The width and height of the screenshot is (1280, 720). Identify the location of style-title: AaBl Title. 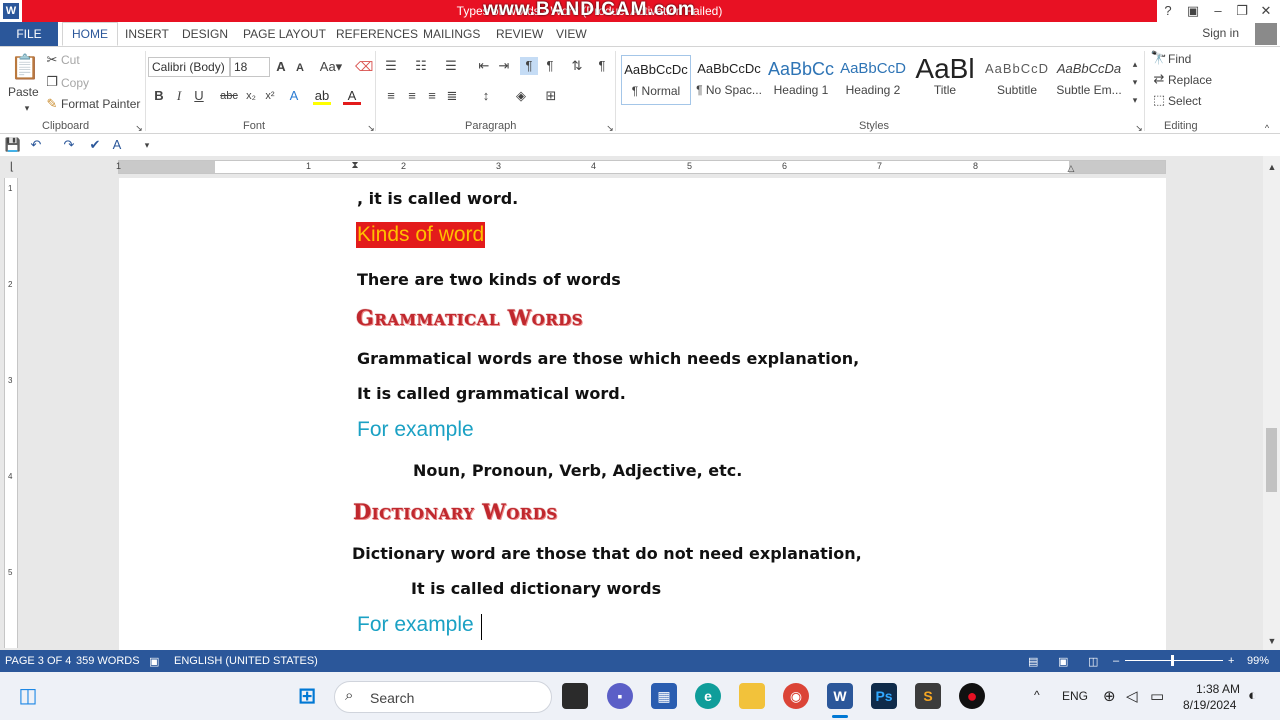
(945, 80).